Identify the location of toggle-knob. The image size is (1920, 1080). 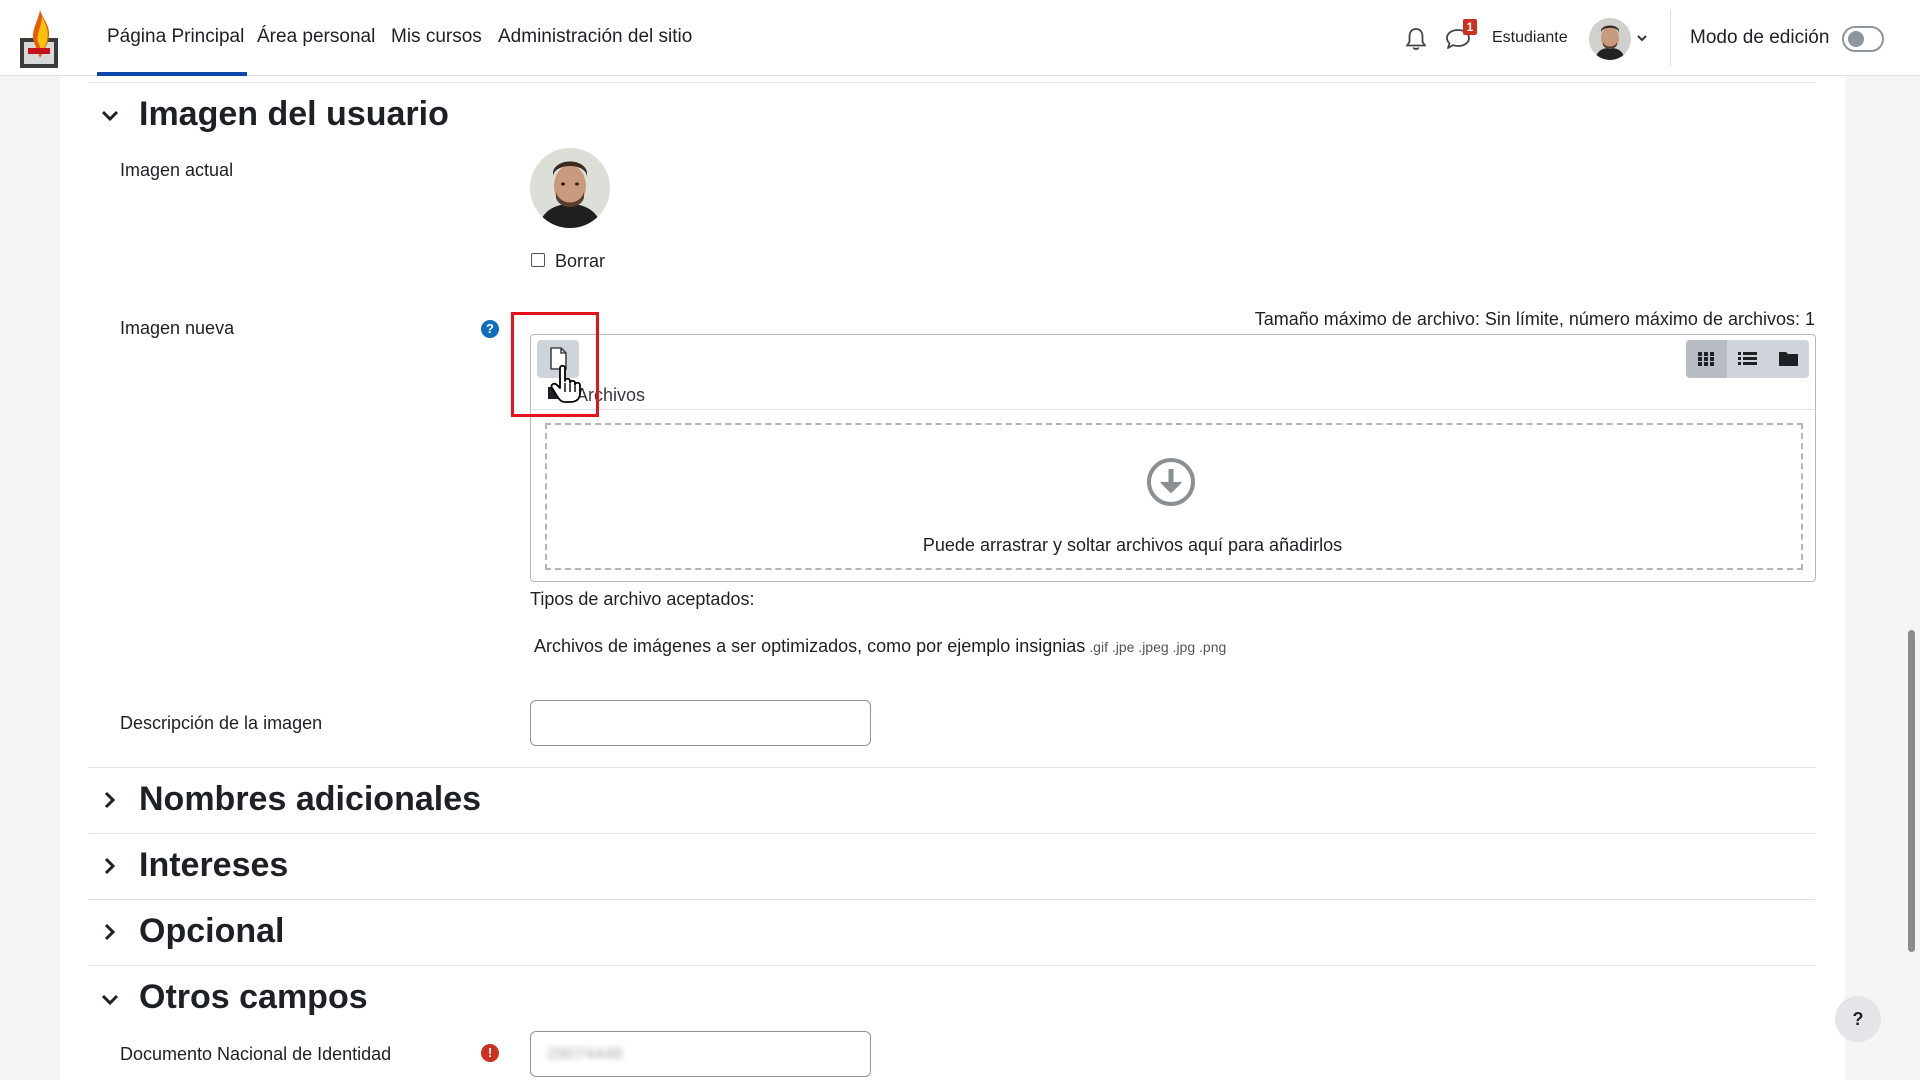
(1856, 39).